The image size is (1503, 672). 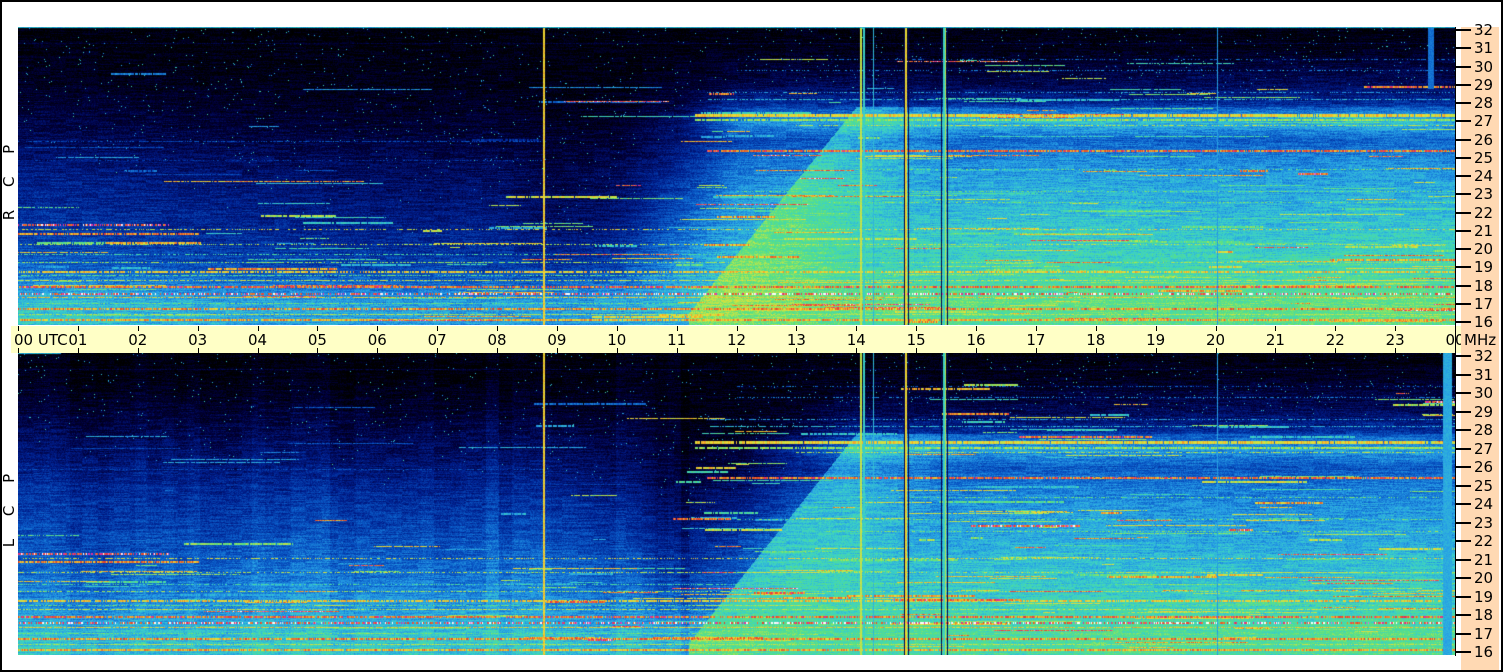 I want to click on time-tick-label: 10, so click(x=617, y=340).